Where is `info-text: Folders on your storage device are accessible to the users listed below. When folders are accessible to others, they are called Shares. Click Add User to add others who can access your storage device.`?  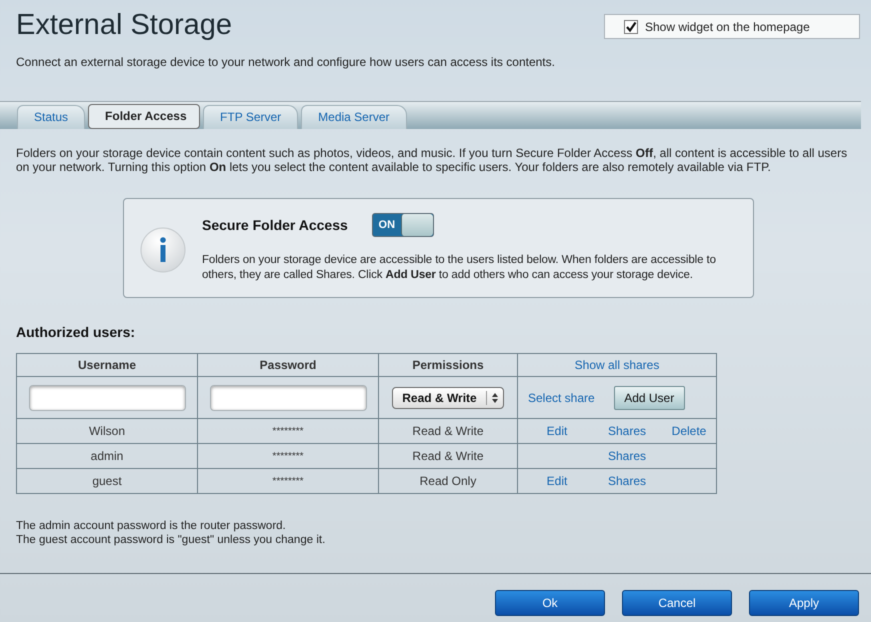 info-text: Folders on your storage device are accessible to the users listed below. When folders are accessible to others, they are called Shares. Click Add User to add others who can access your storage device. is located at coordinates (459, 268).